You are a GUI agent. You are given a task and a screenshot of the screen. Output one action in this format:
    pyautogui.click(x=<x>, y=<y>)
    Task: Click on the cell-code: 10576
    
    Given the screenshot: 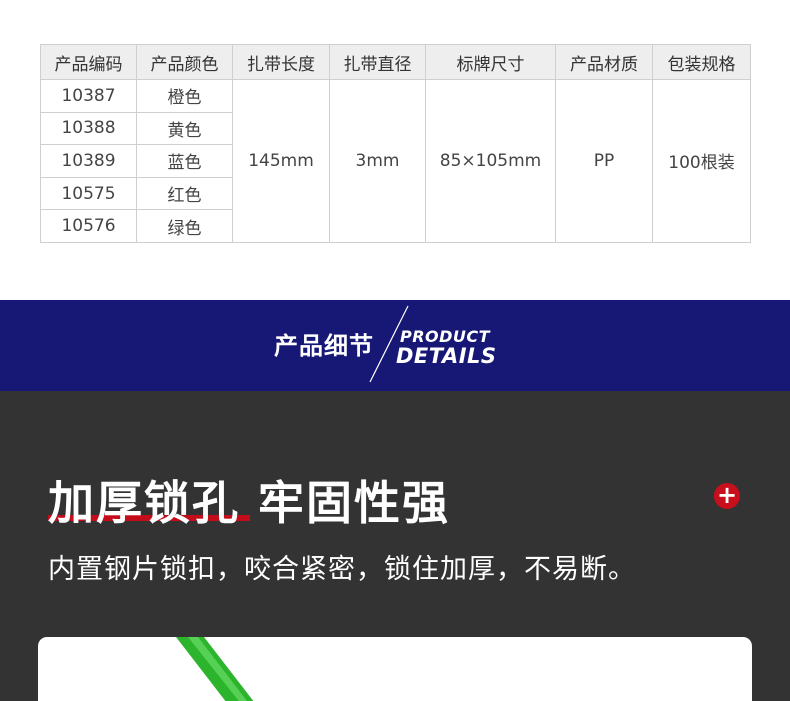 What is the action you would take?
    pyautogui.click(x=88, y=226)
    